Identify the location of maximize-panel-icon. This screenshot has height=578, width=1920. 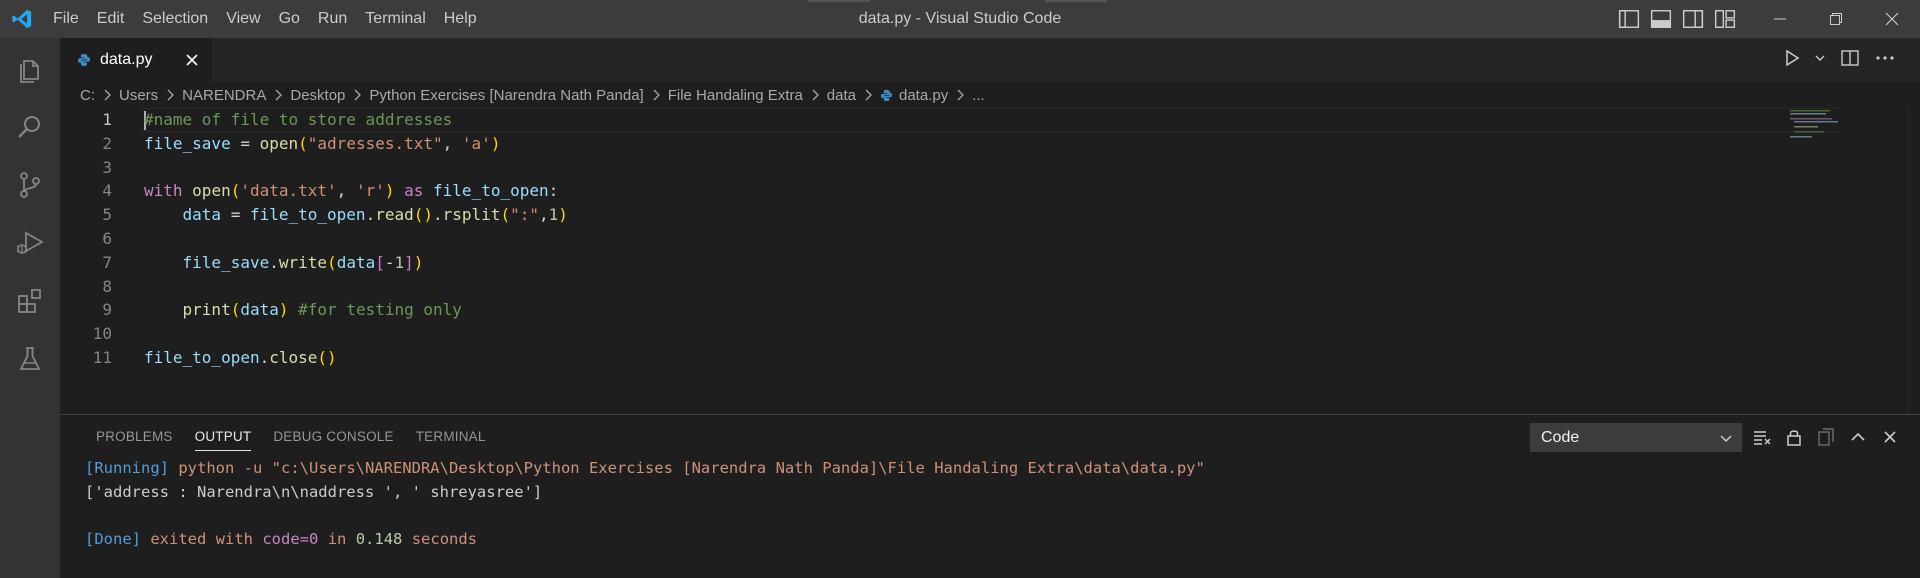
(1858, 437).